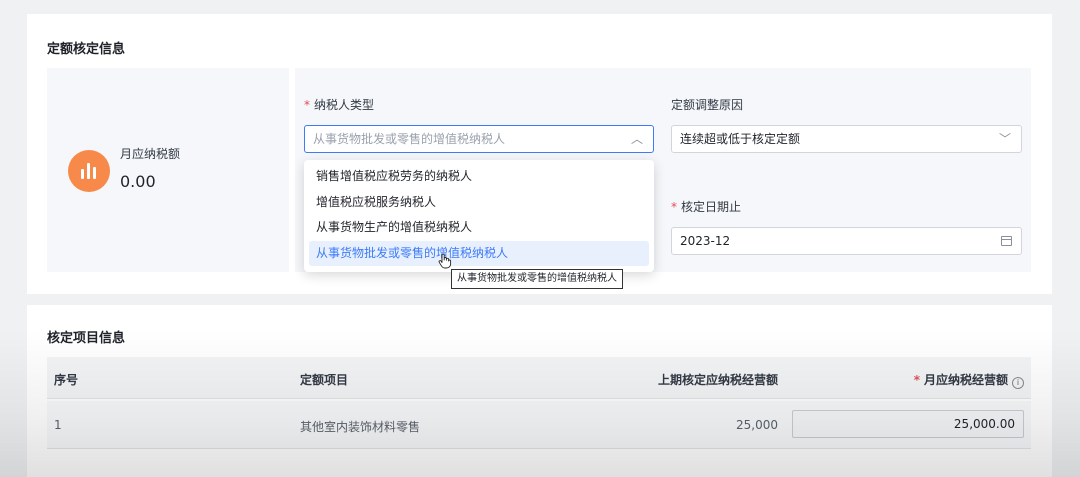  I want to click on items-table-header: 序号 定额项目 上期核定应纳税经营额 * 月应纳税经营额 i, so click(539, 378).